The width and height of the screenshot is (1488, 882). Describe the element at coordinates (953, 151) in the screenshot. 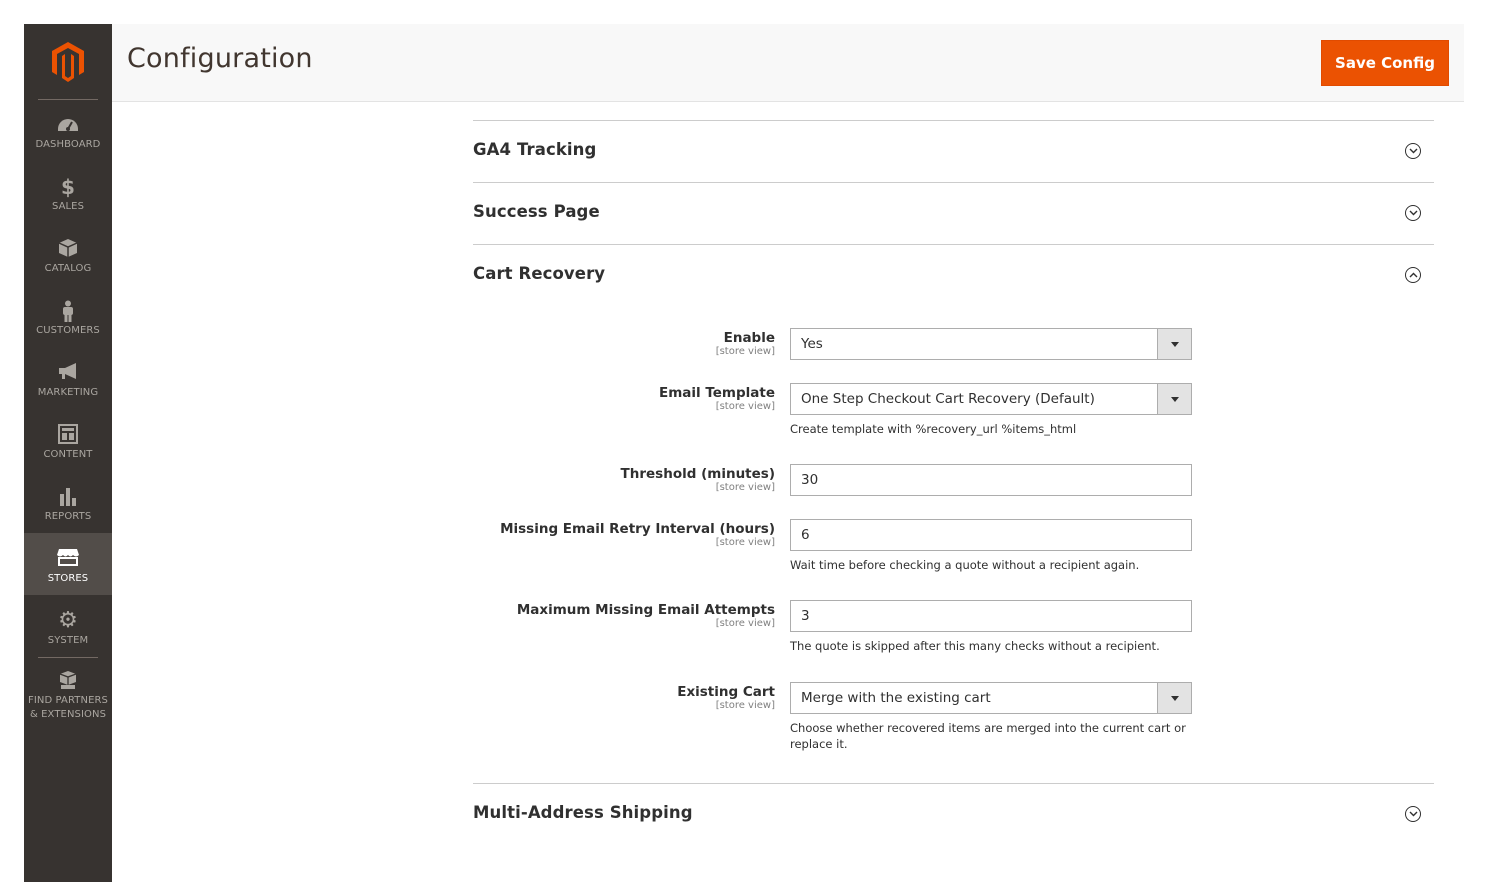

I see `section-ga4-tracking: GA4 Tracking` at that location.